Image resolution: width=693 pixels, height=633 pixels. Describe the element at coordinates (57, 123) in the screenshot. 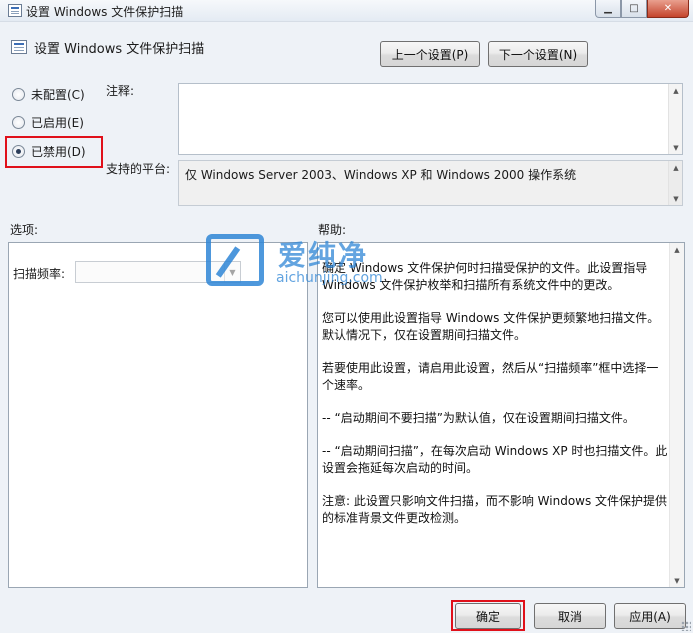

I see `radio-label: 已启用(E)` at that location.